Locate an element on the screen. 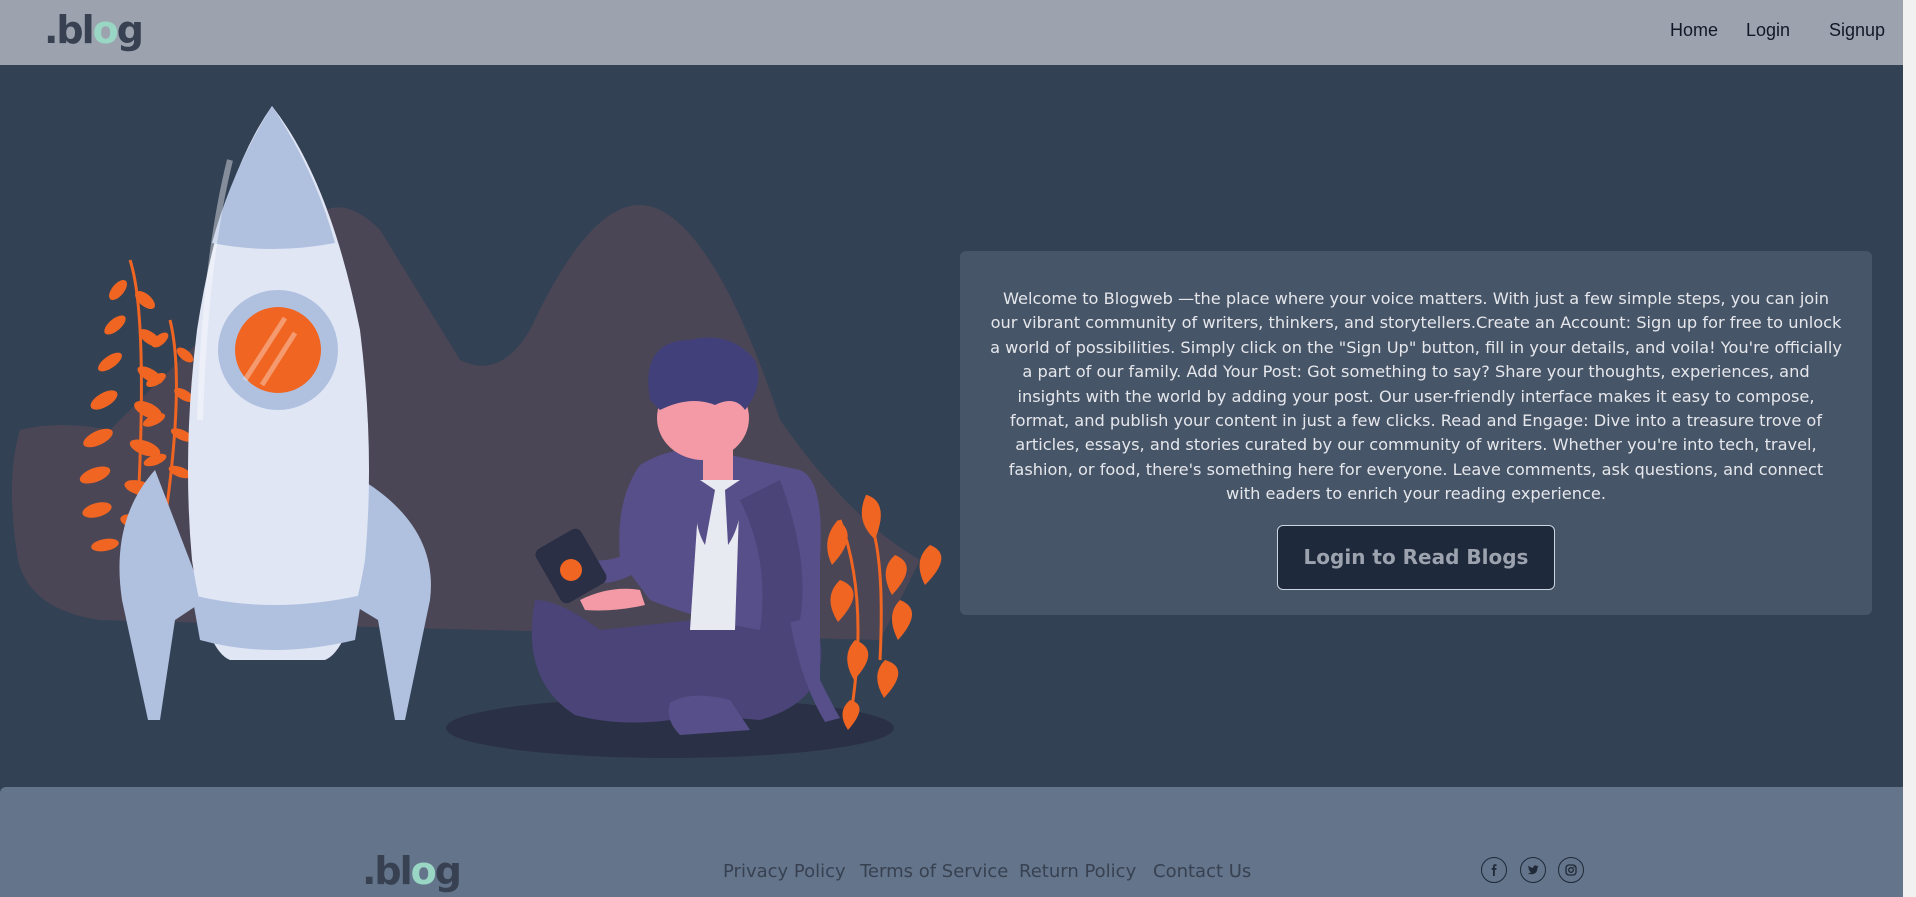 The width and height of the screenshot is (1916, 897). facebook-icon is located at coordinates (1494, 870).